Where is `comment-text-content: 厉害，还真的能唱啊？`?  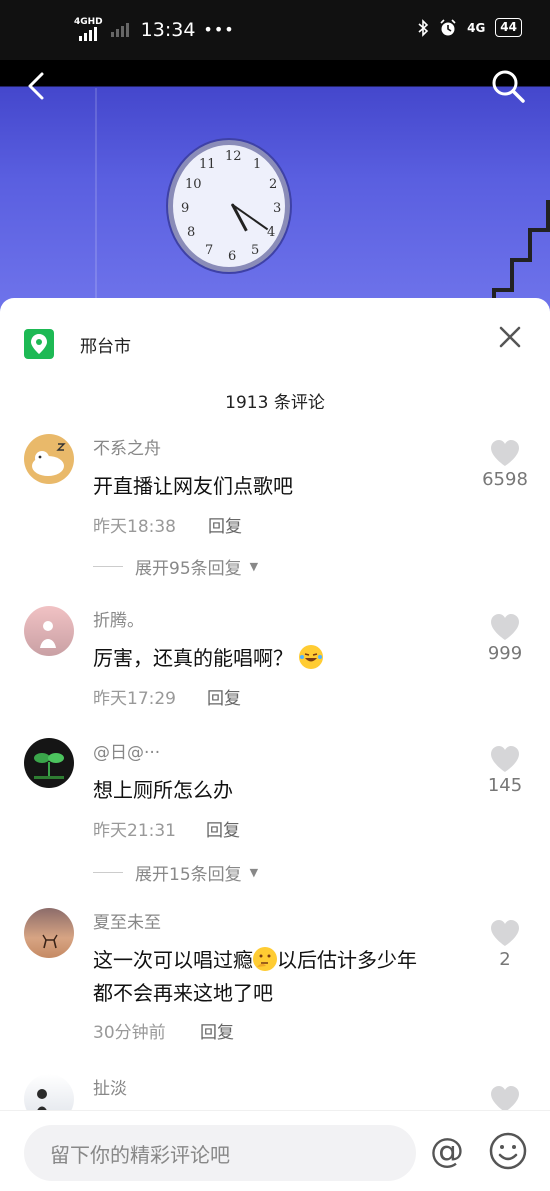
comment-text-content: 厉害，还真的能唱啊？ is located at coordinates (193, 658).